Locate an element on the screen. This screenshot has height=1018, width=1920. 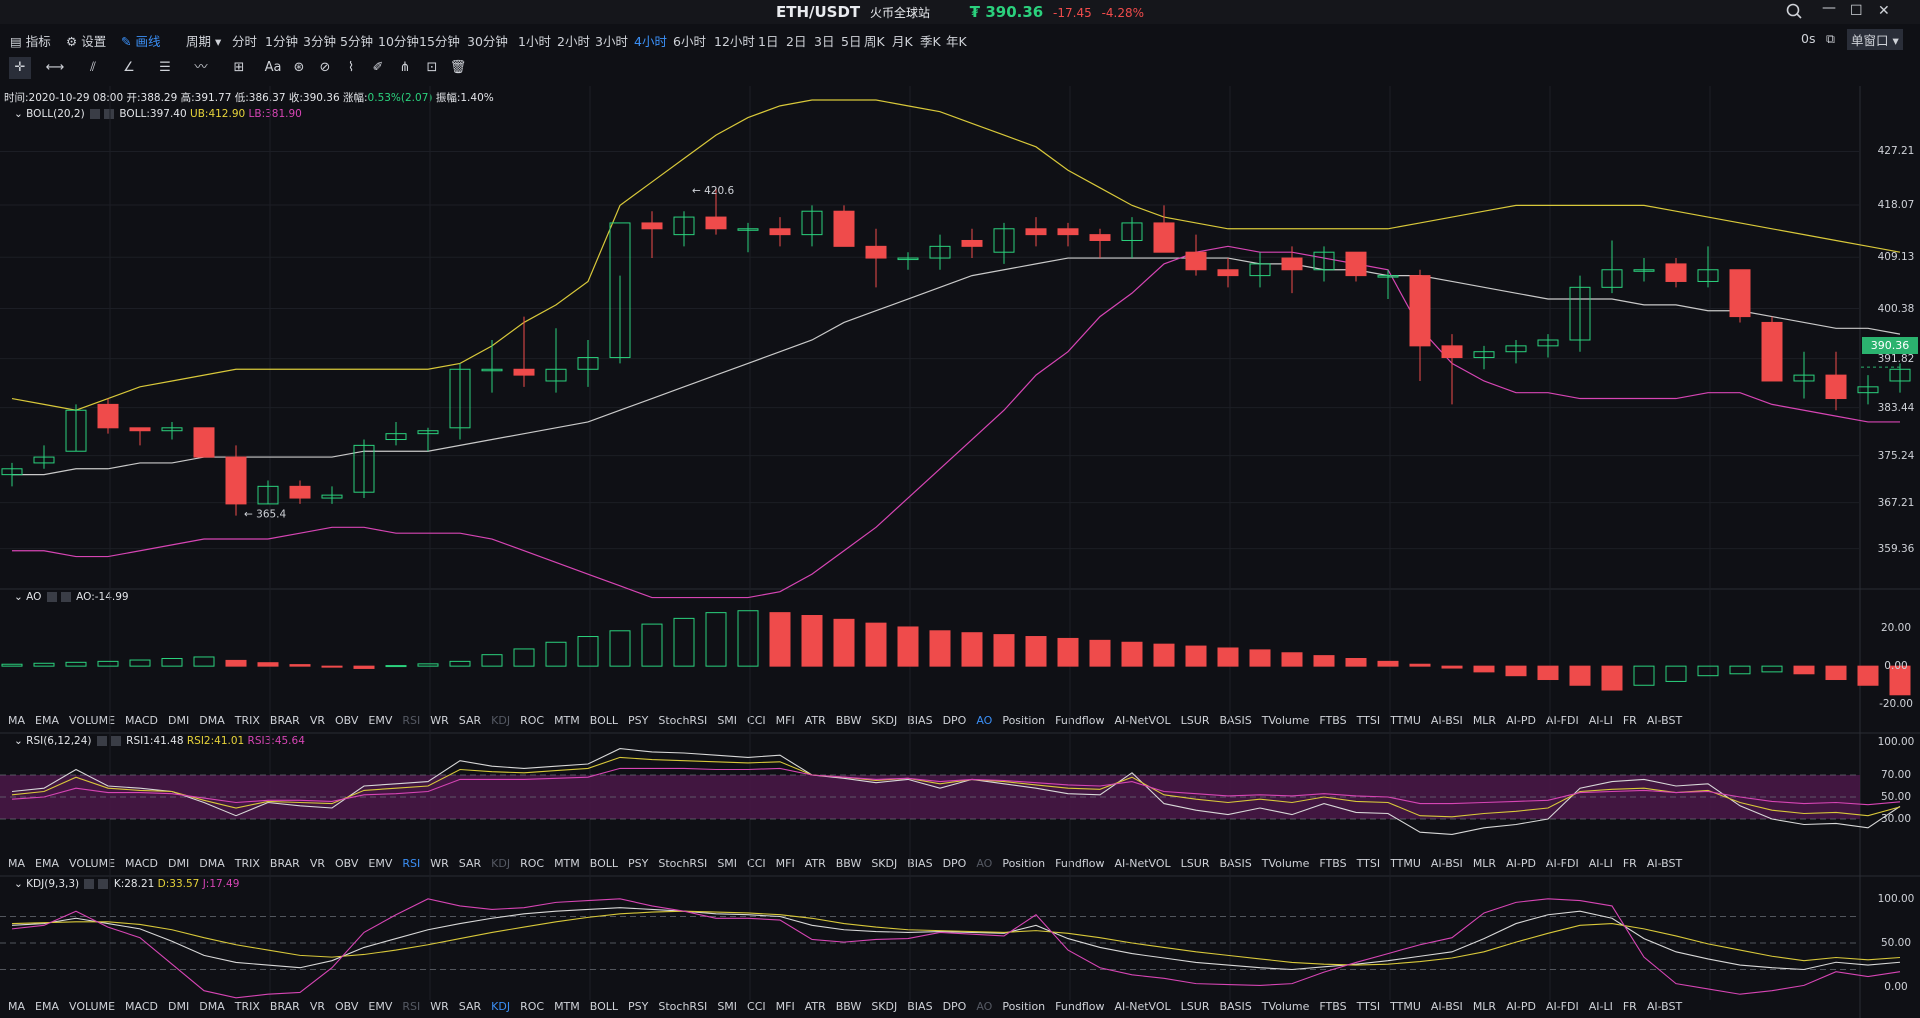
indicator-tab-stochrsi: StochRSI is located at coordinates (682, 720).